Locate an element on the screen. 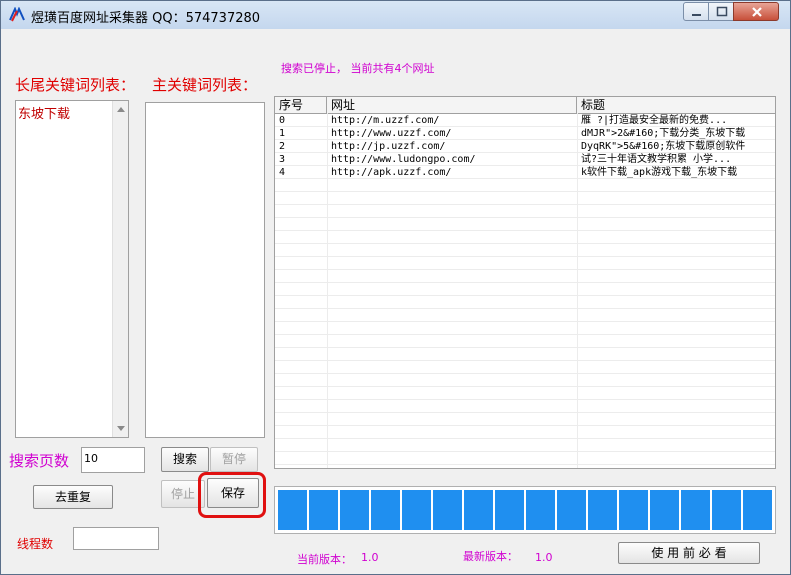  maximize-icon is located at coordinates (722, 11).